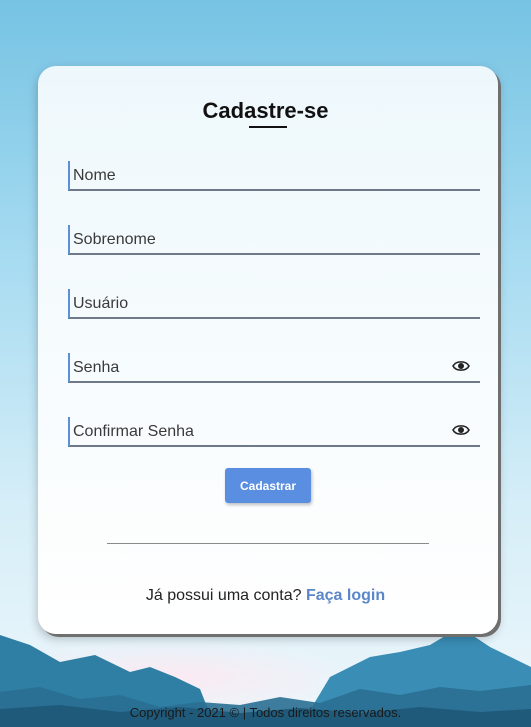  What do you see at coordinates (223, 595) in the screenshot?
I see `login-prompt-text: Já possui uma conta?` at bounding box center [223, 595].